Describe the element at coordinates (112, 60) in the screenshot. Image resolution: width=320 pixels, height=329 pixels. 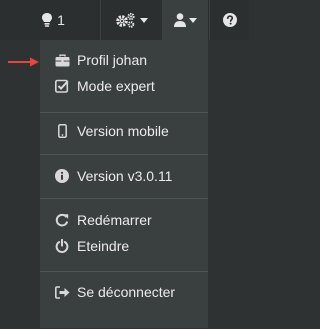
I see `menu-item-label: Profil johan` at that location.